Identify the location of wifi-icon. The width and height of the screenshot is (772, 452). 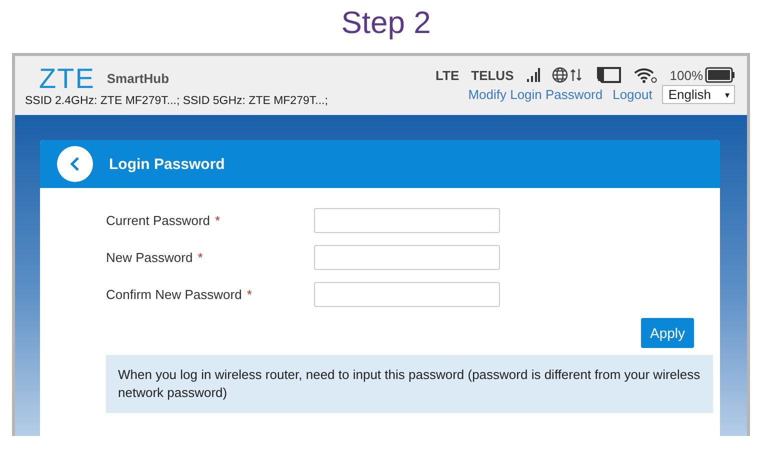
(646, 75).